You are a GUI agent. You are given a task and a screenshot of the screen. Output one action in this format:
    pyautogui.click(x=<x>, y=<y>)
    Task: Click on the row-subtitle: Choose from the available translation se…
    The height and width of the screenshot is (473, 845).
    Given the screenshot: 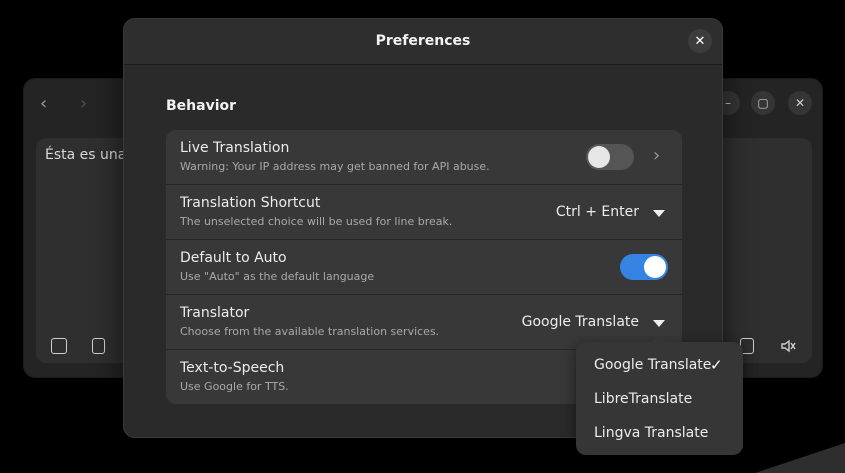 What is the action you would take?
    pyautogui.click(x=310, y=331)
    